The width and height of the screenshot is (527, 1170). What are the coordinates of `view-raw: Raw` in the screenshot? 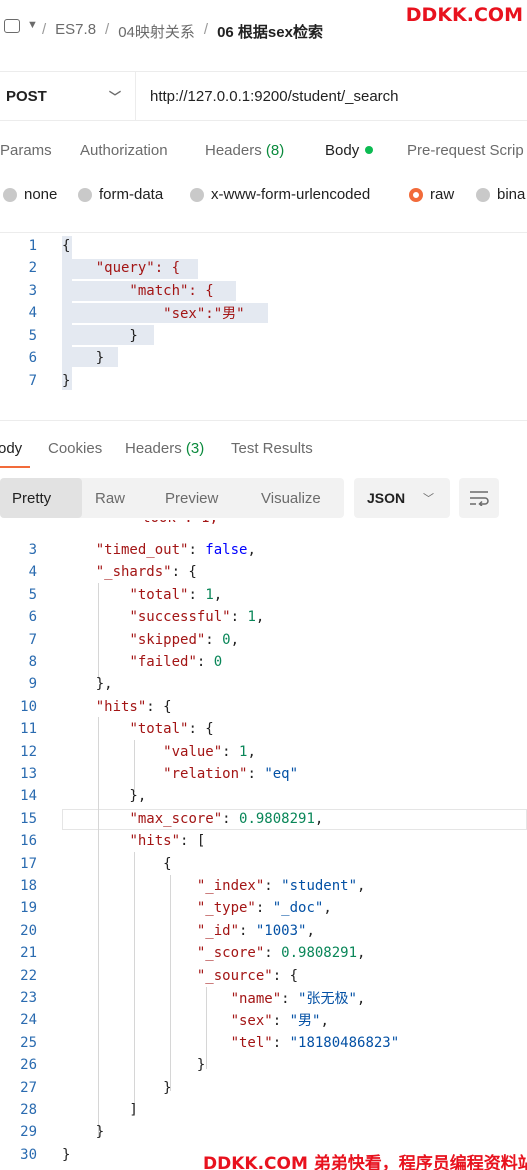 It's located at (110, 498).